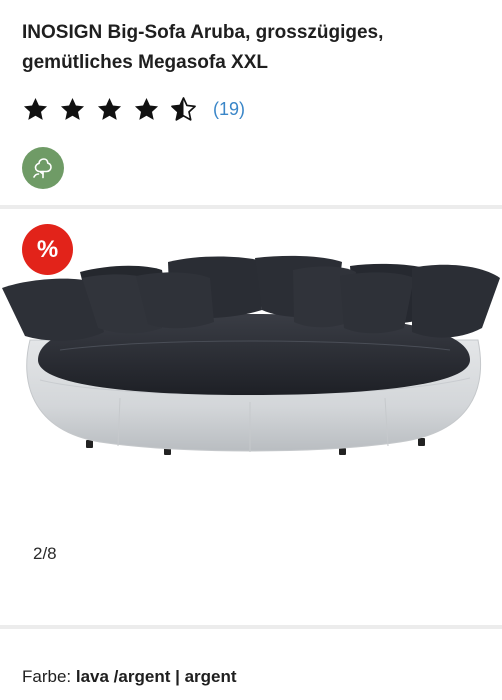 This screenshot has height=700, width=502. Describe the element at coordinates (229, 109) in the screenshot. I see `review-count-link: (19)` at that location.